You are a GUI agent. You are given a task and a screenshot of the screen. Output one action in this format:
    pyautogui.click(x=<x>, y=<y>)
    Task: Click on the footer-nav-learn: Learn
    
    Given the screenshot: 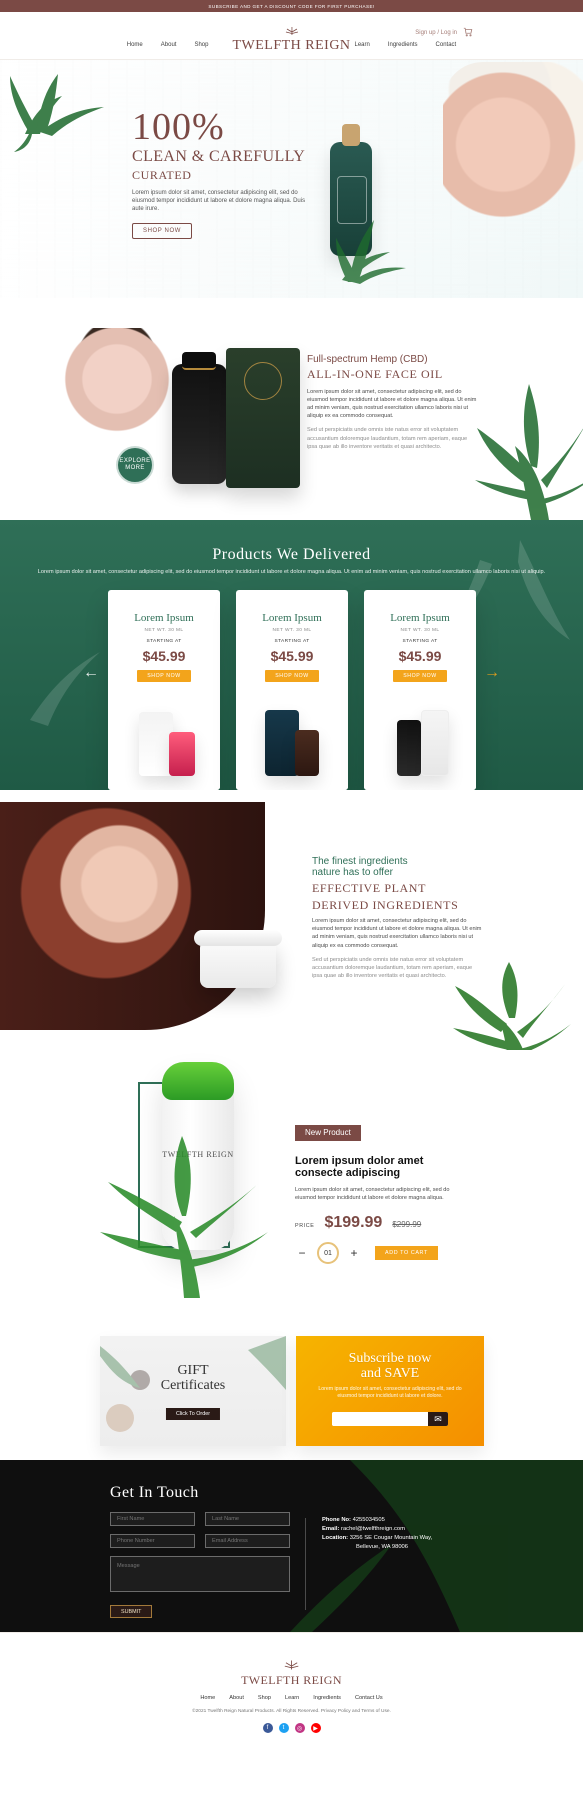 What is the action you would take?
    pyautogui.click(x=292, y=1698)
    